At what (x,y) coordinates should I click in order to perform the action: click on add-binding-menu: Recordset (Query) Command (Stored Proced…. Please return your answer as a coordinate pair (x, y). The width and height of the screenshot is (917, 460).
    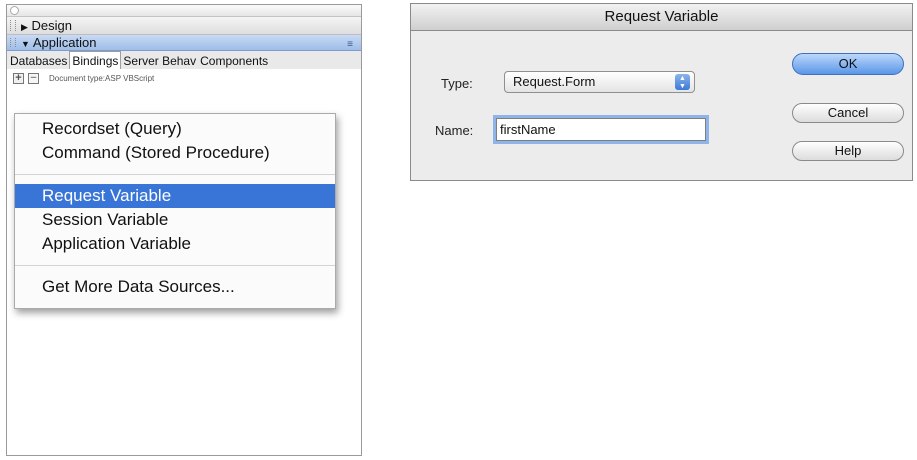
    Looking at the image, I should click on (175, 211).